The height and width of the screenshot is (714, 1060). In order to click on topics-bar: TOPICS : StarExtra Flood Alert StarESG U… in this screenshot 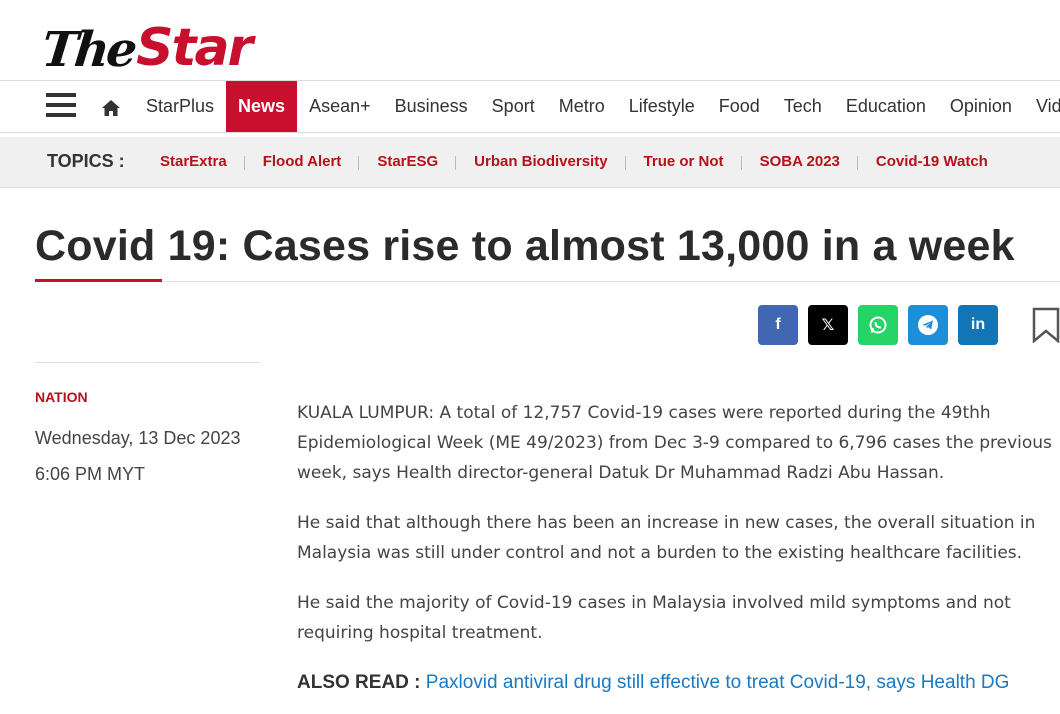, I will do `click(530, 162)`.